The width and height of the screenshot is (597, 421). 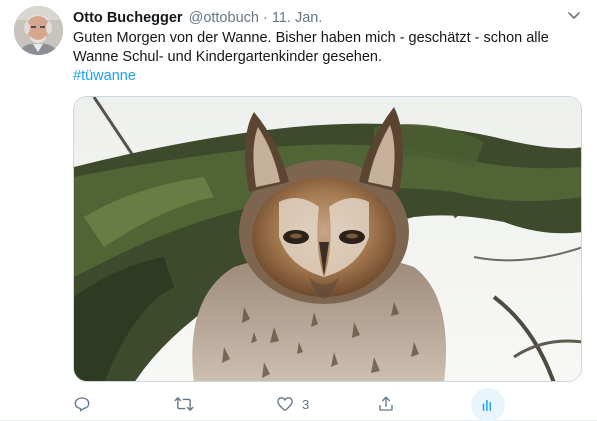 I want to click on share-icon, so click(x=386, y=404).